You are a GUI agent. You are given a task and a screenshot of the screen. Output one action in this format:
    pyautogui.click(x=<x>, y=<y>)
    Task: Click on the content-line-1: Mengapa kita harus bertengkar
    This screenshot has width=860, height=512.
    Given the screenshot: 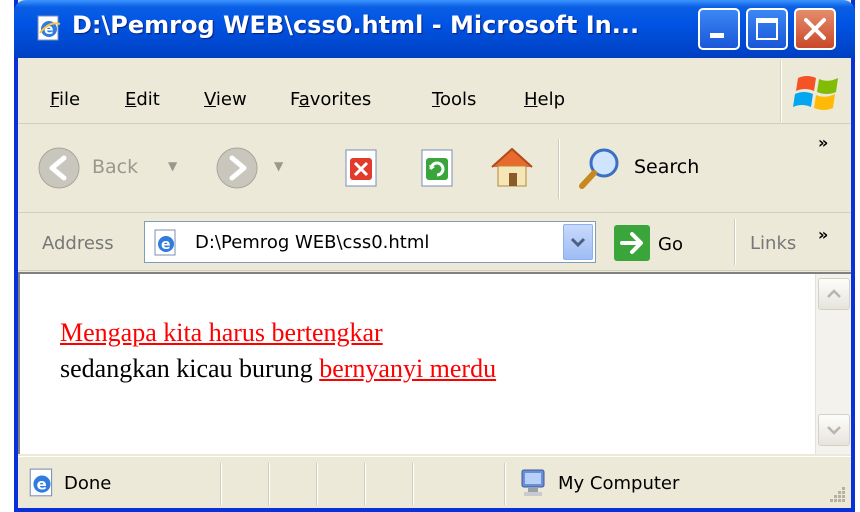 What is the action you would take?
    pyautogui.click(x=221, y=333)
    